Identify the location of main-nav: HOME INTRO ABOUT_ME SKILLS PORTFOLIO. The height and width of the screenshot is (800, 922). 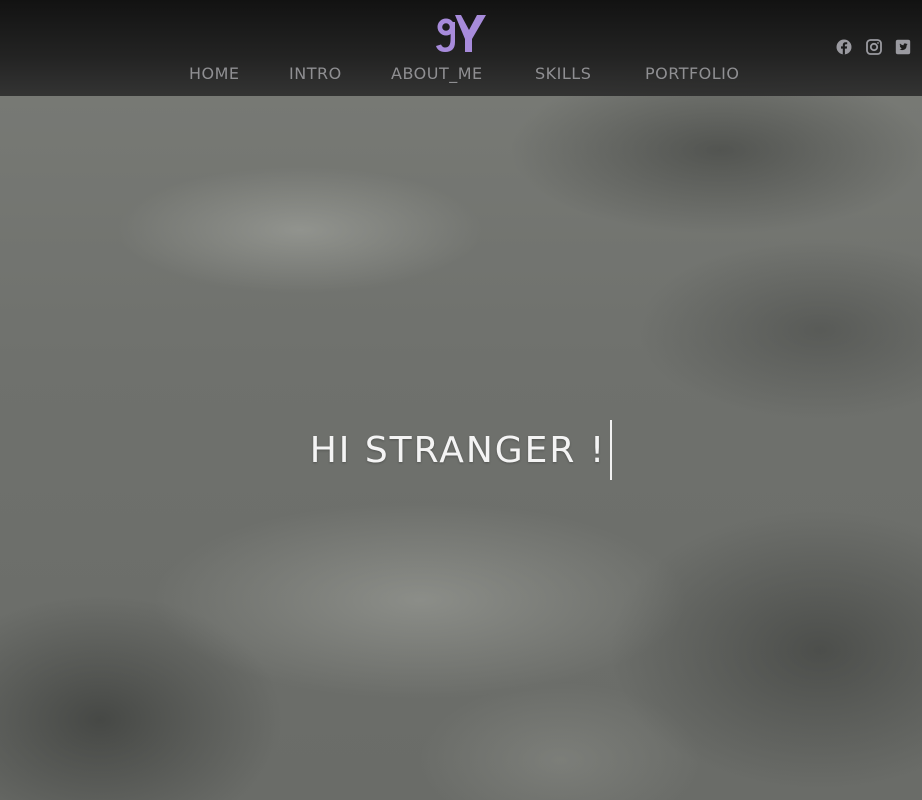
(461, 77).